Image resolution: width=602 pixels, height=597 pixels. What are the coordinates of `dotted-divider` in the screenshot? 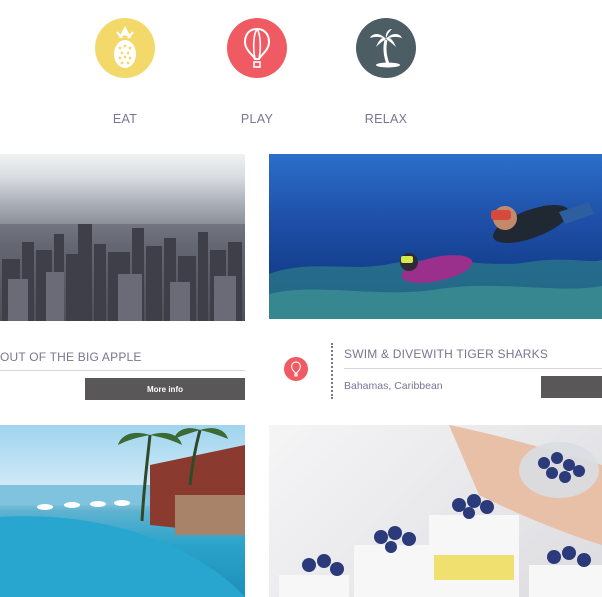 It's located at (332, 371).